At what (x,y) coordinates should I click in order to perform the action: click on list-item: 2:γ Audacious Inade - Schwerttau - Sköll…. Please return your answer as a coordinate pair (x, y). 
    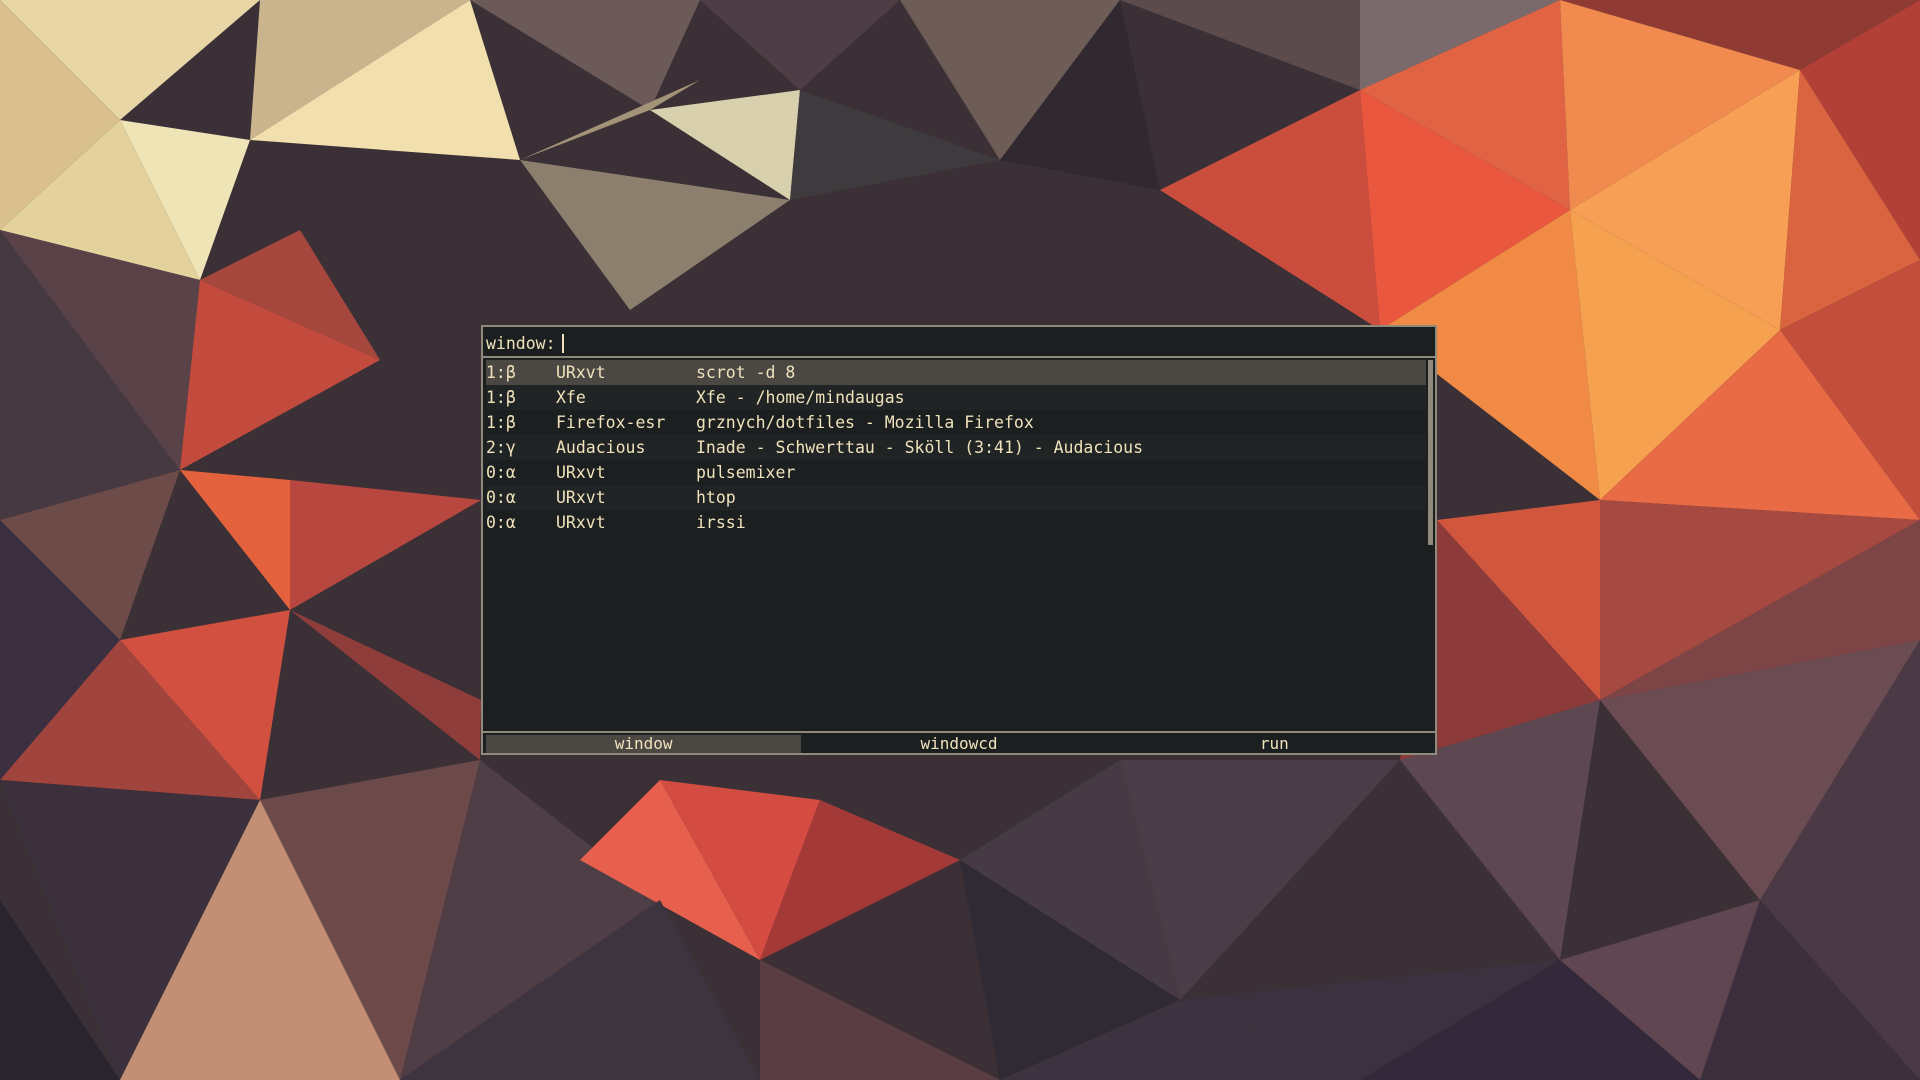
    Looking at the image, I should click on (956, 447).